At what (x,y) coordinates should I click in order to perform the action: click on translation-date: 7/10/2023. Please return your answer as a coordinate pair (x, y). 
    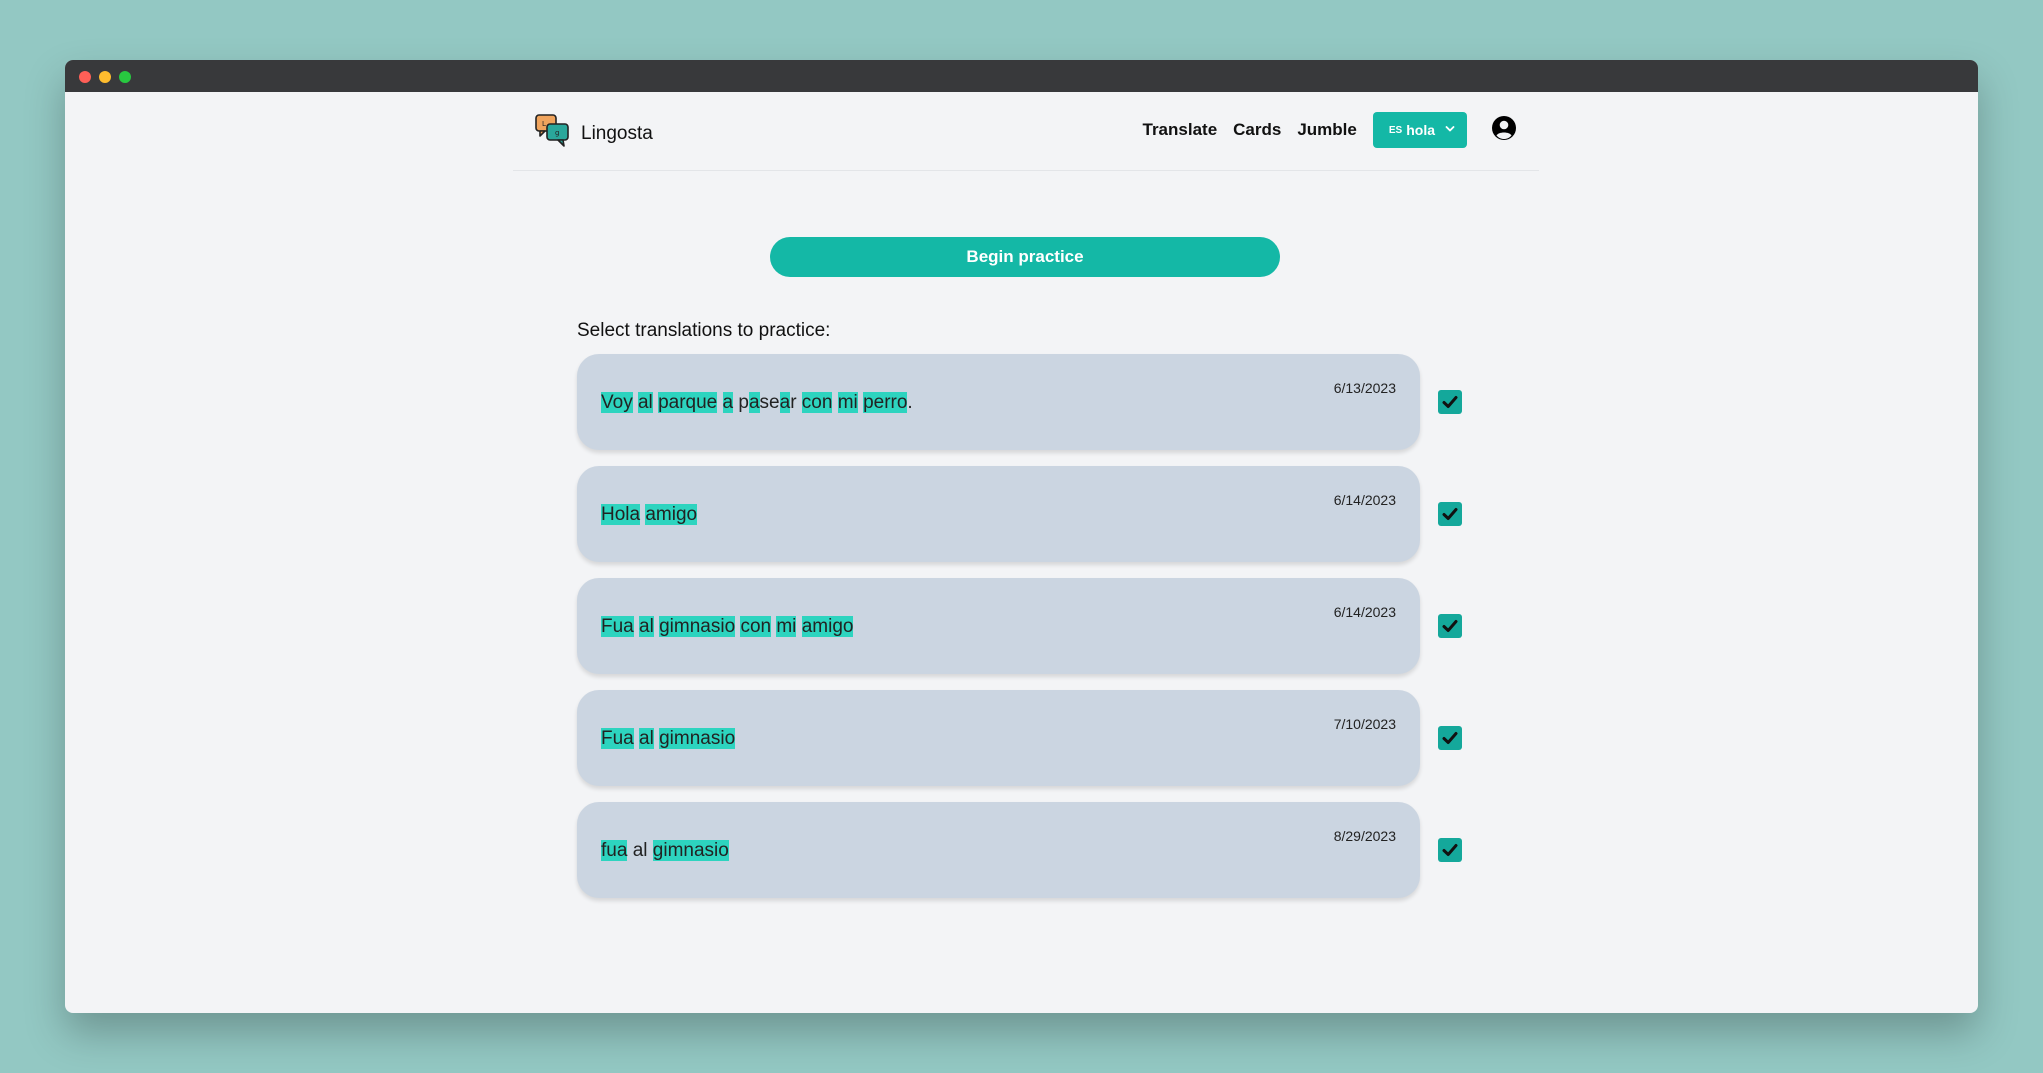
    Looking at the image, I should click on (1364, 724).